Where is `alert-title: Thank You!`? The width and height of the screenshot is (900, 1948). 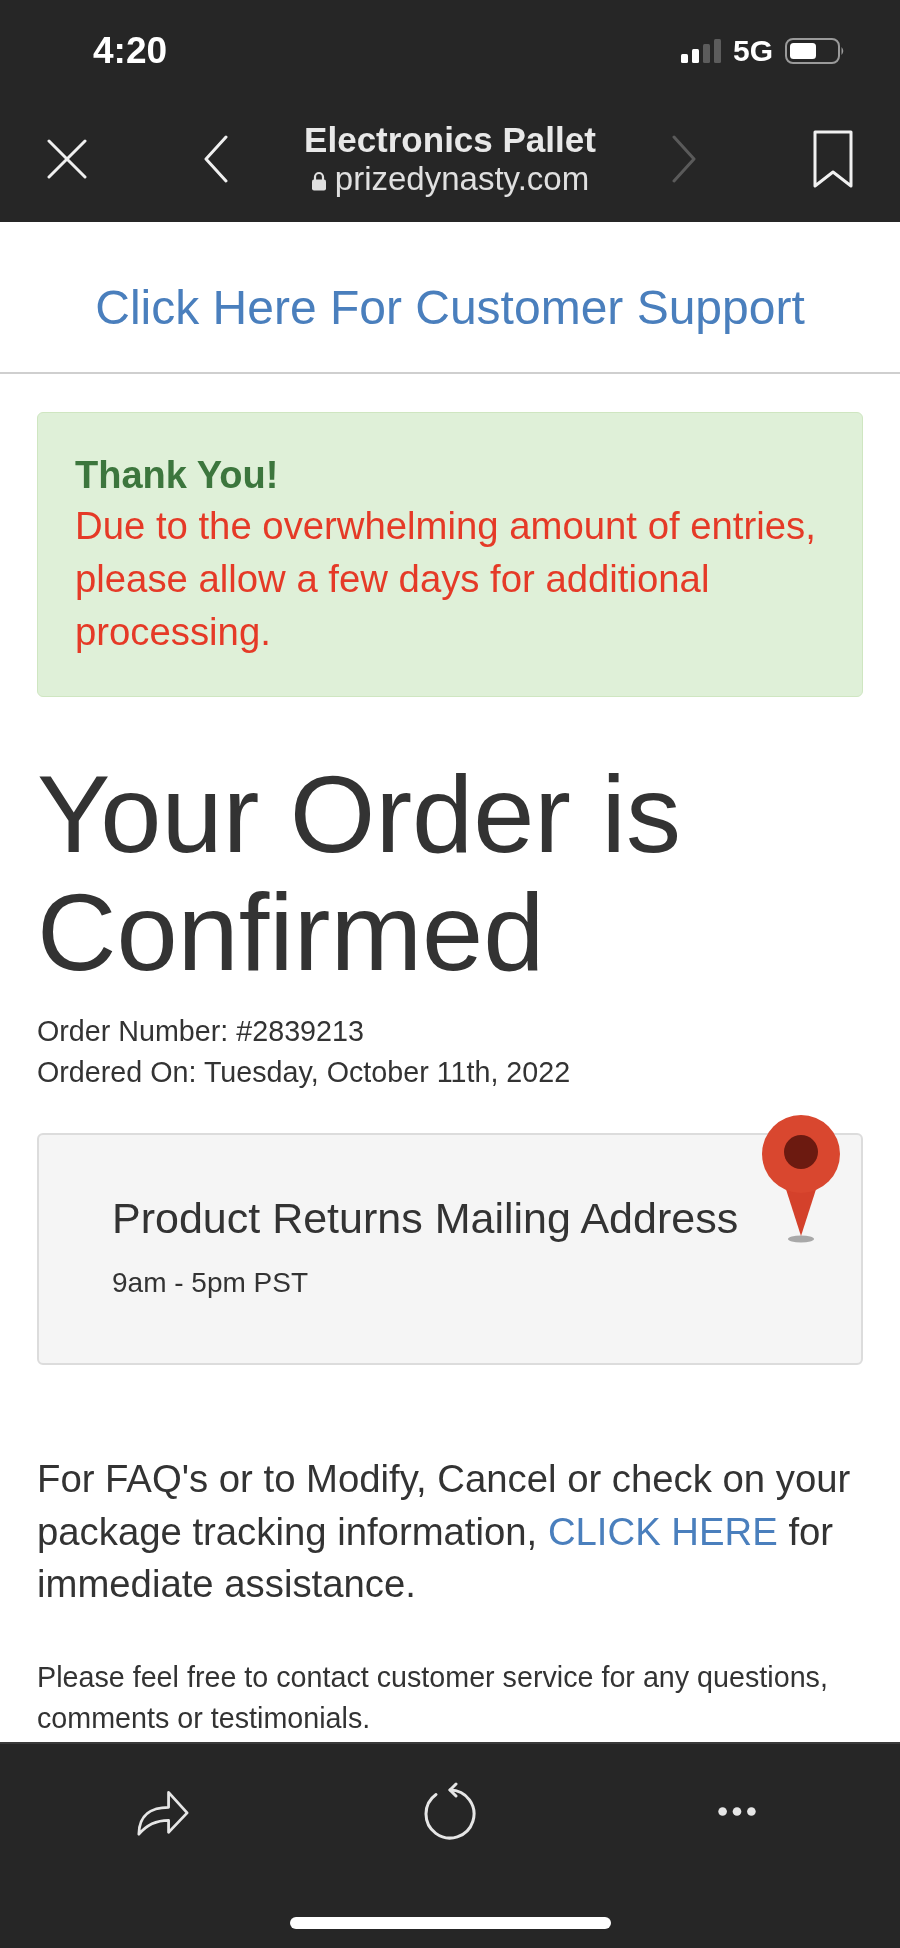 alert-title: Thank You! is located at coordinates (177, 475).